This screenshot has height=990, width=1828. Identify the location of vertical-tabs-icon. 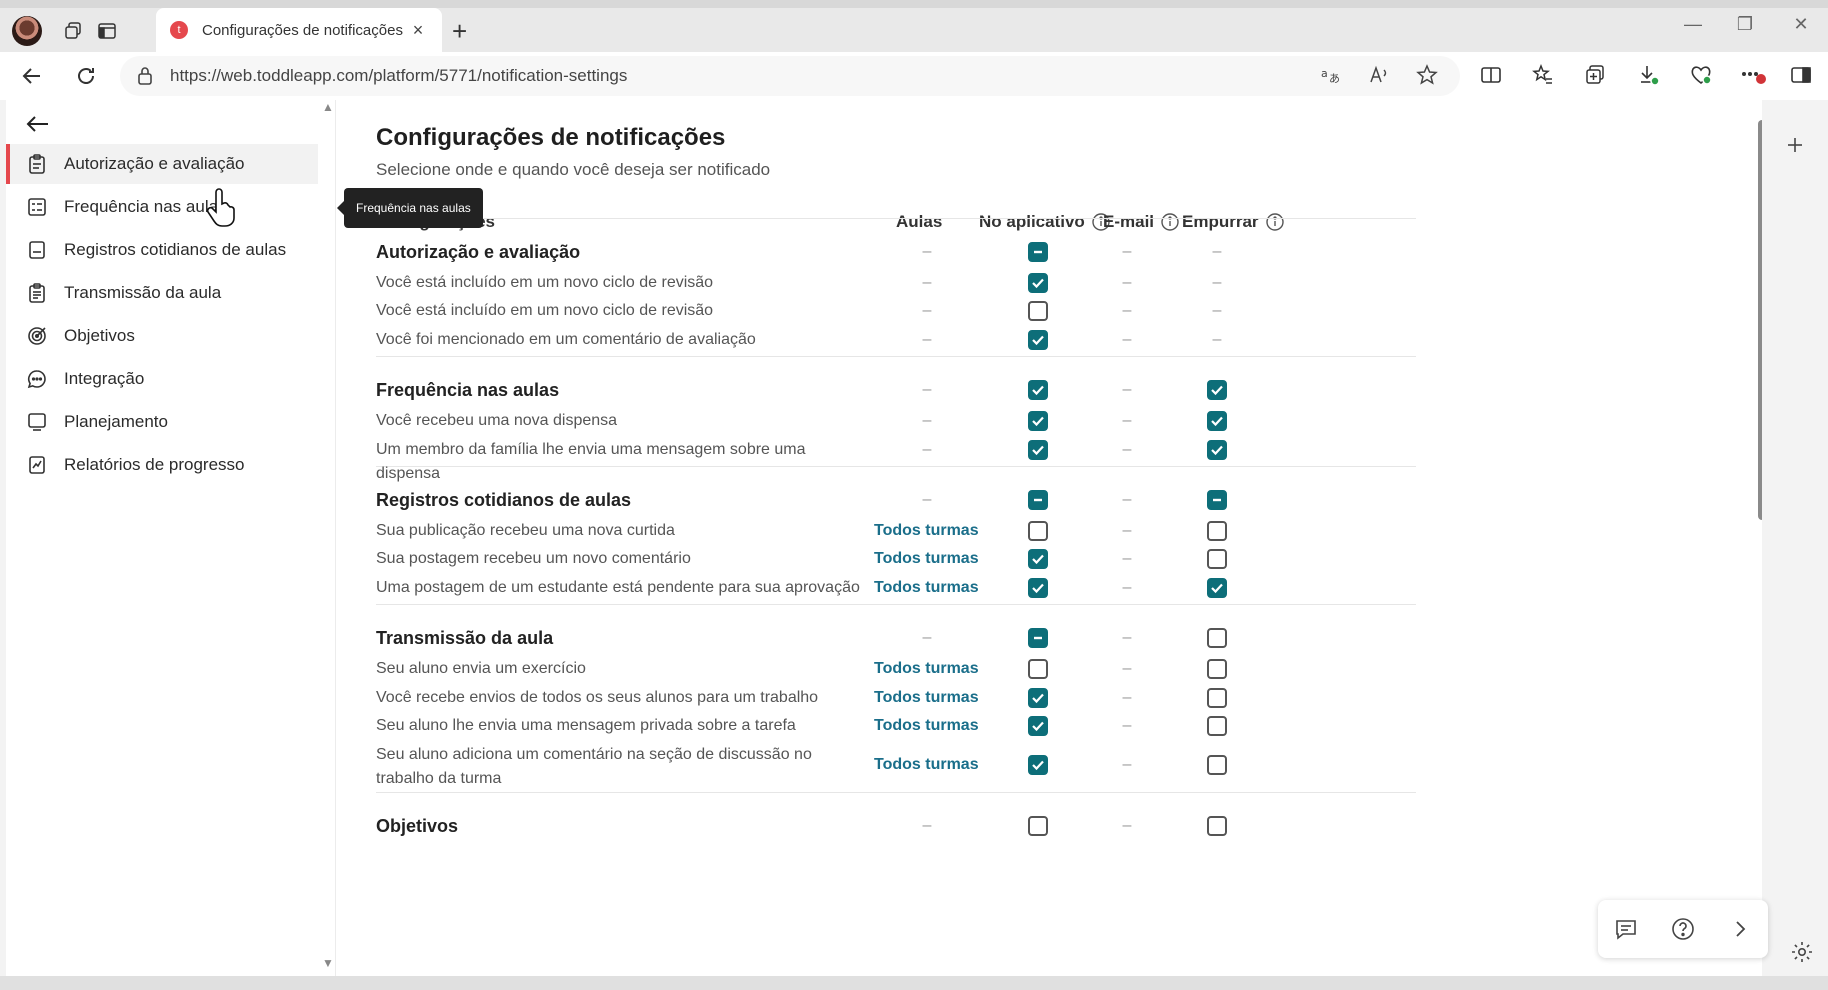
(107, 31).